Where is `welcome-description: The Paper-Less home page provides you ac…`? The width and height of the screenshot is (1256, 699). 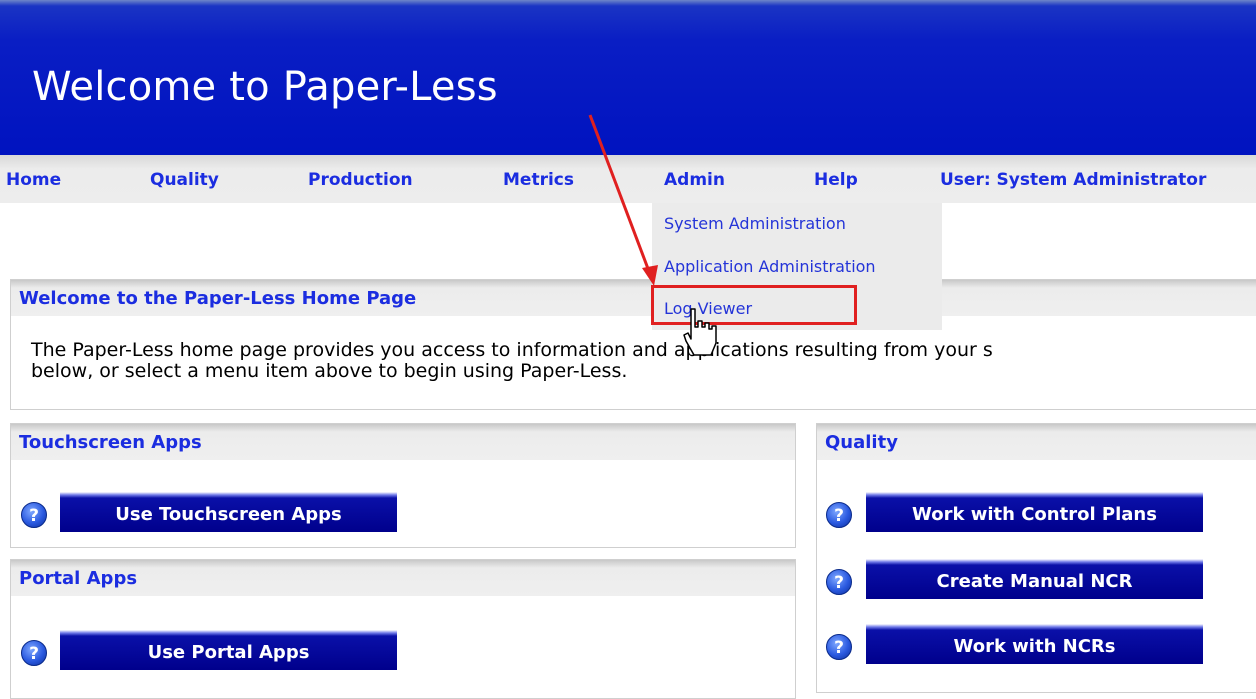
welcome-description: The Paper-Less home page provides you ac… is located at coordinates (643, 361).